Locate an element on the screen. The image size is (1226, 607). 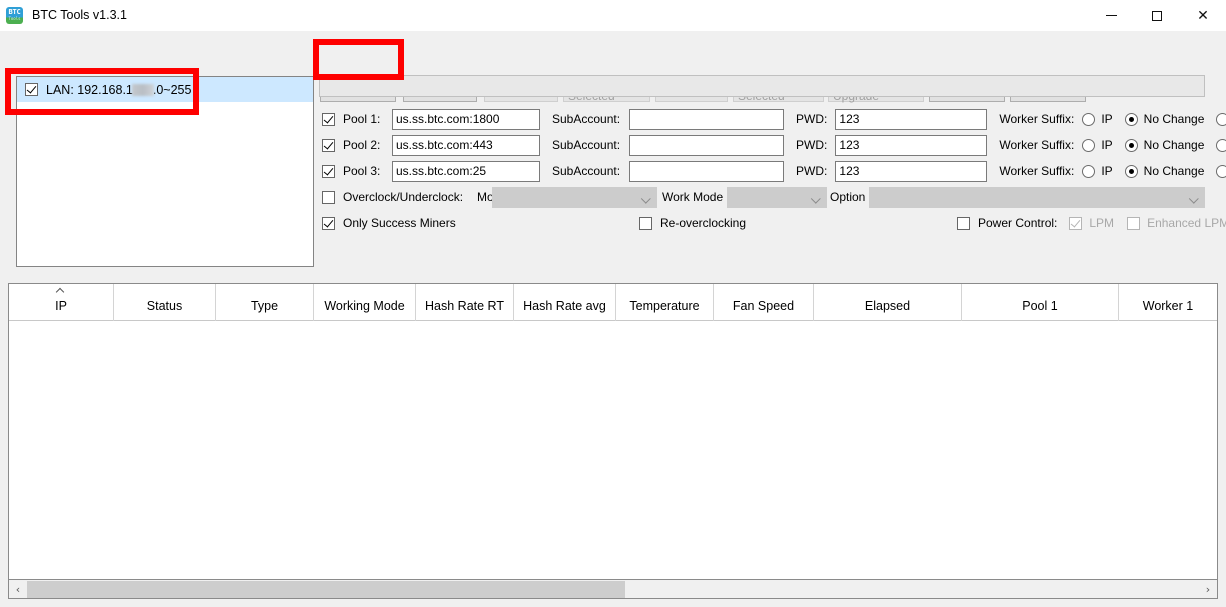
window-title: BTC Tools v1.3.1 is located at coordinates (79, 15).